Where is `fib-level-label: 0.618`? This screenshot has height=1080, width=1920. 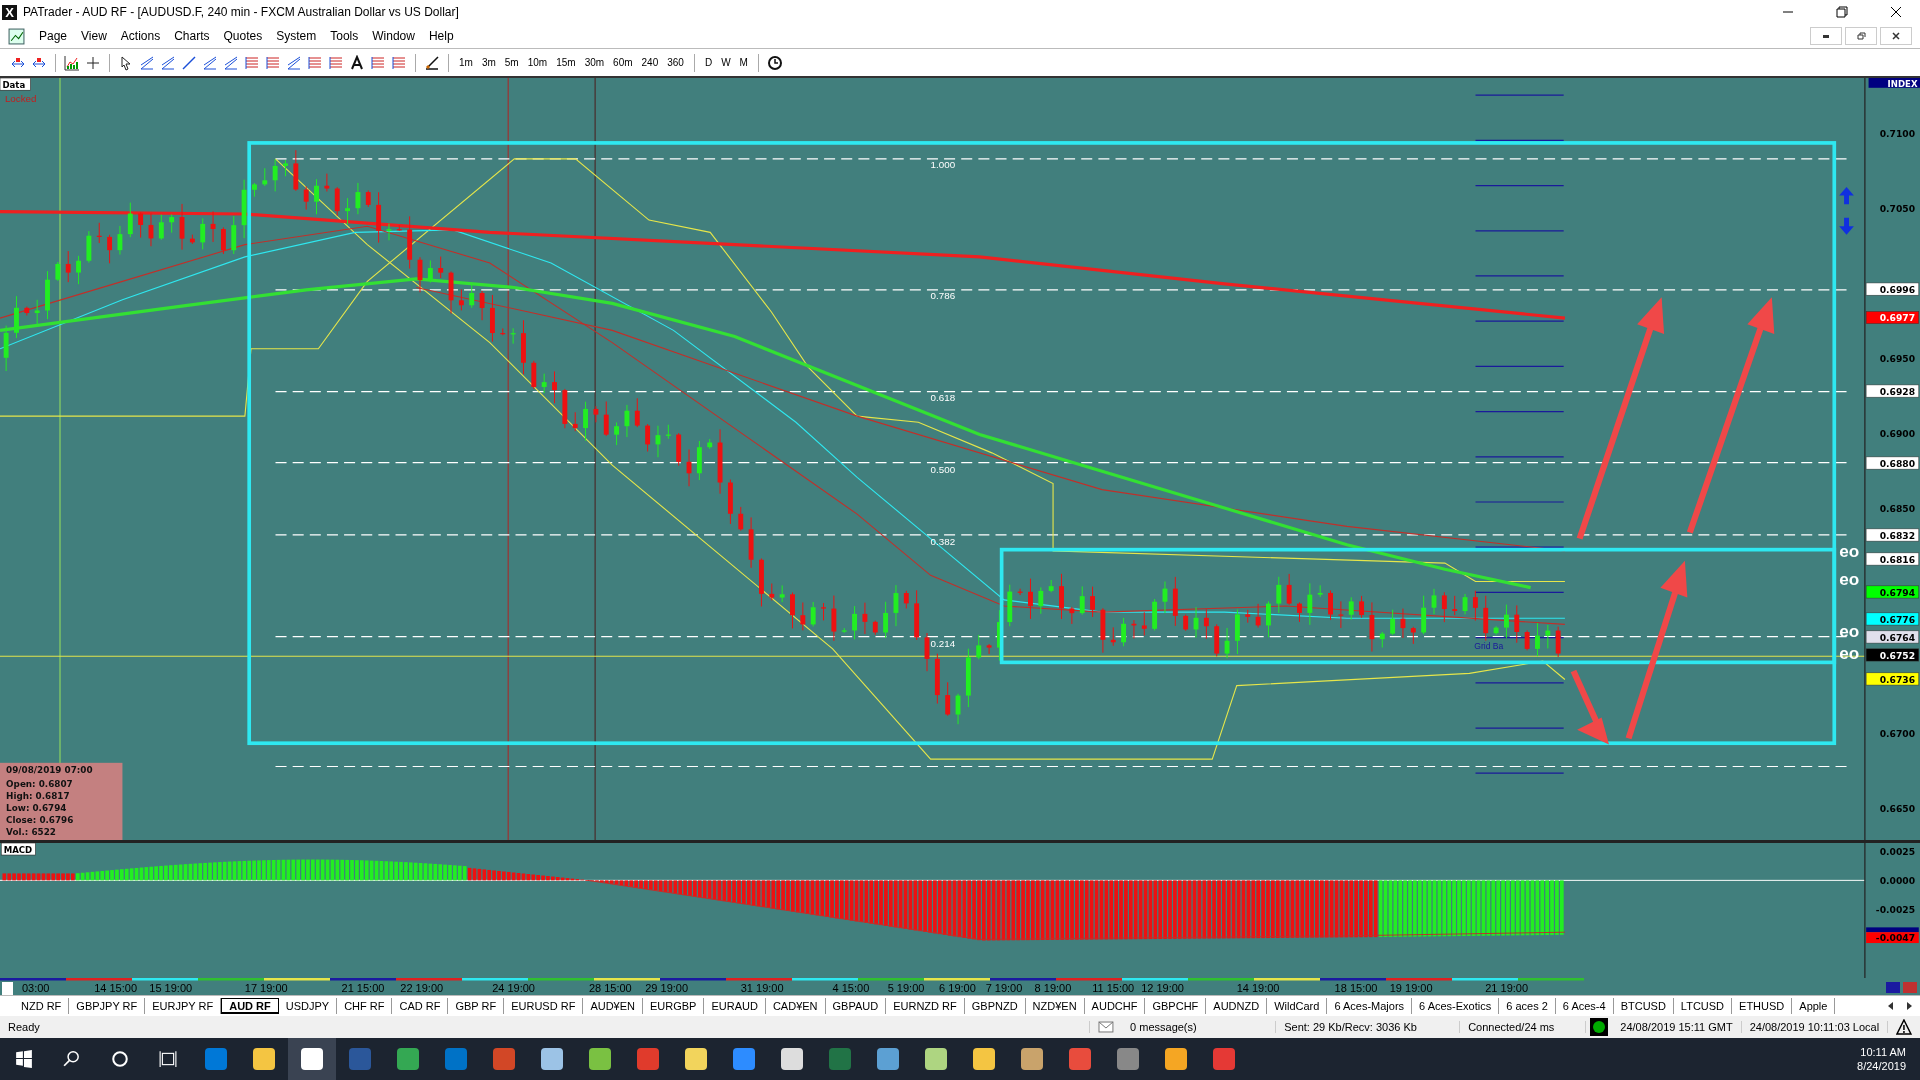
fib-level-label: 0.618 is located at coordinates (943, 397).